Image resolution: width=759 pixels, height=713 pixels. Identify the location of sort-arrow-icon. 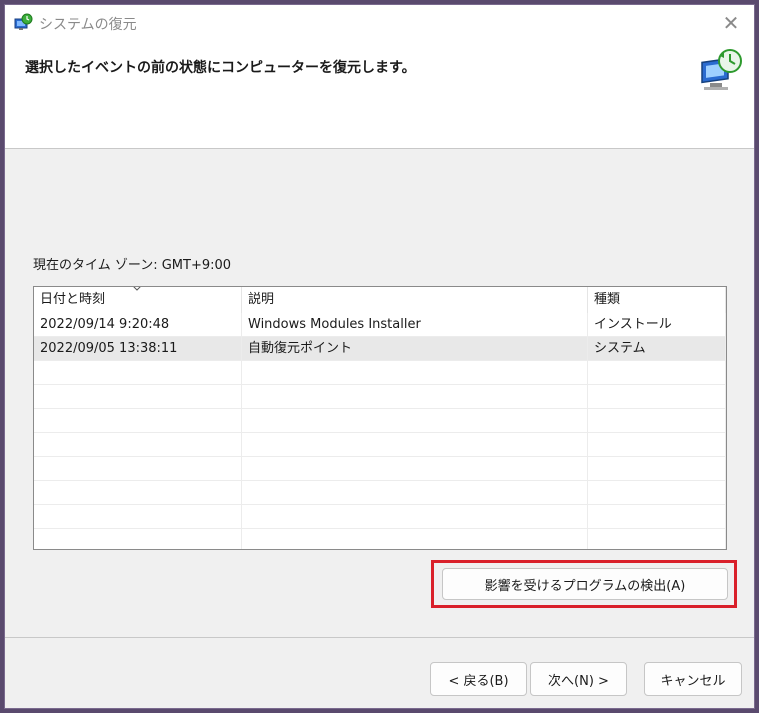
(137, 289).